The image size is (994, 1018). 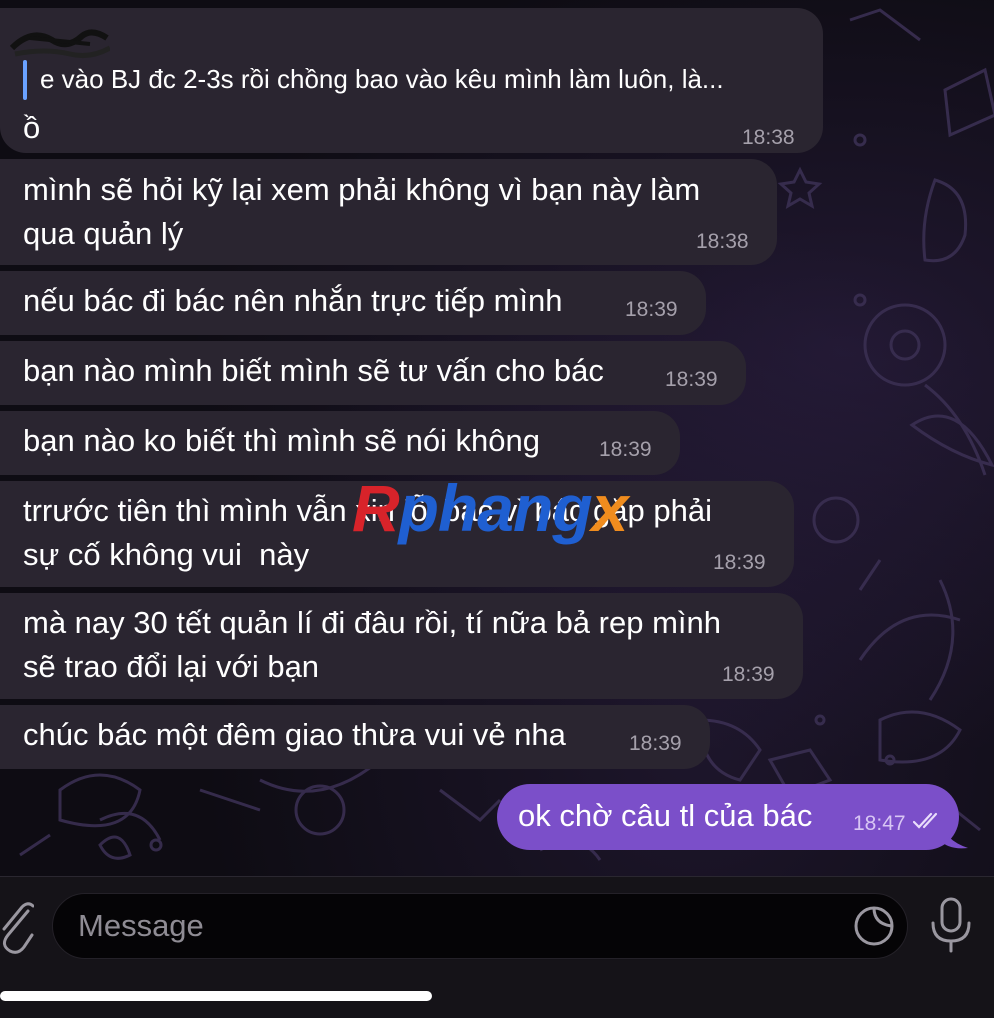 What do you see at coordinates (954, 834) in the screenshot?
I see `bubble-tail` at bounding box center [954, 834].